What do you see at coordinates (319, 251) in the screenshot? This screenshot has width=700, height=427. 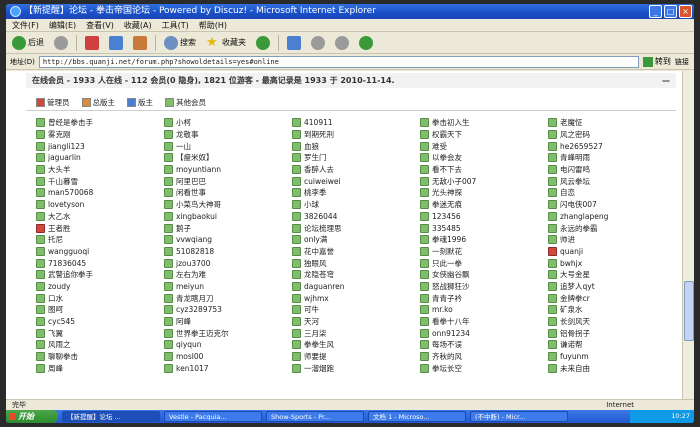 I see `member-name: 花中嘉誉` at bounding box center [319, 251].